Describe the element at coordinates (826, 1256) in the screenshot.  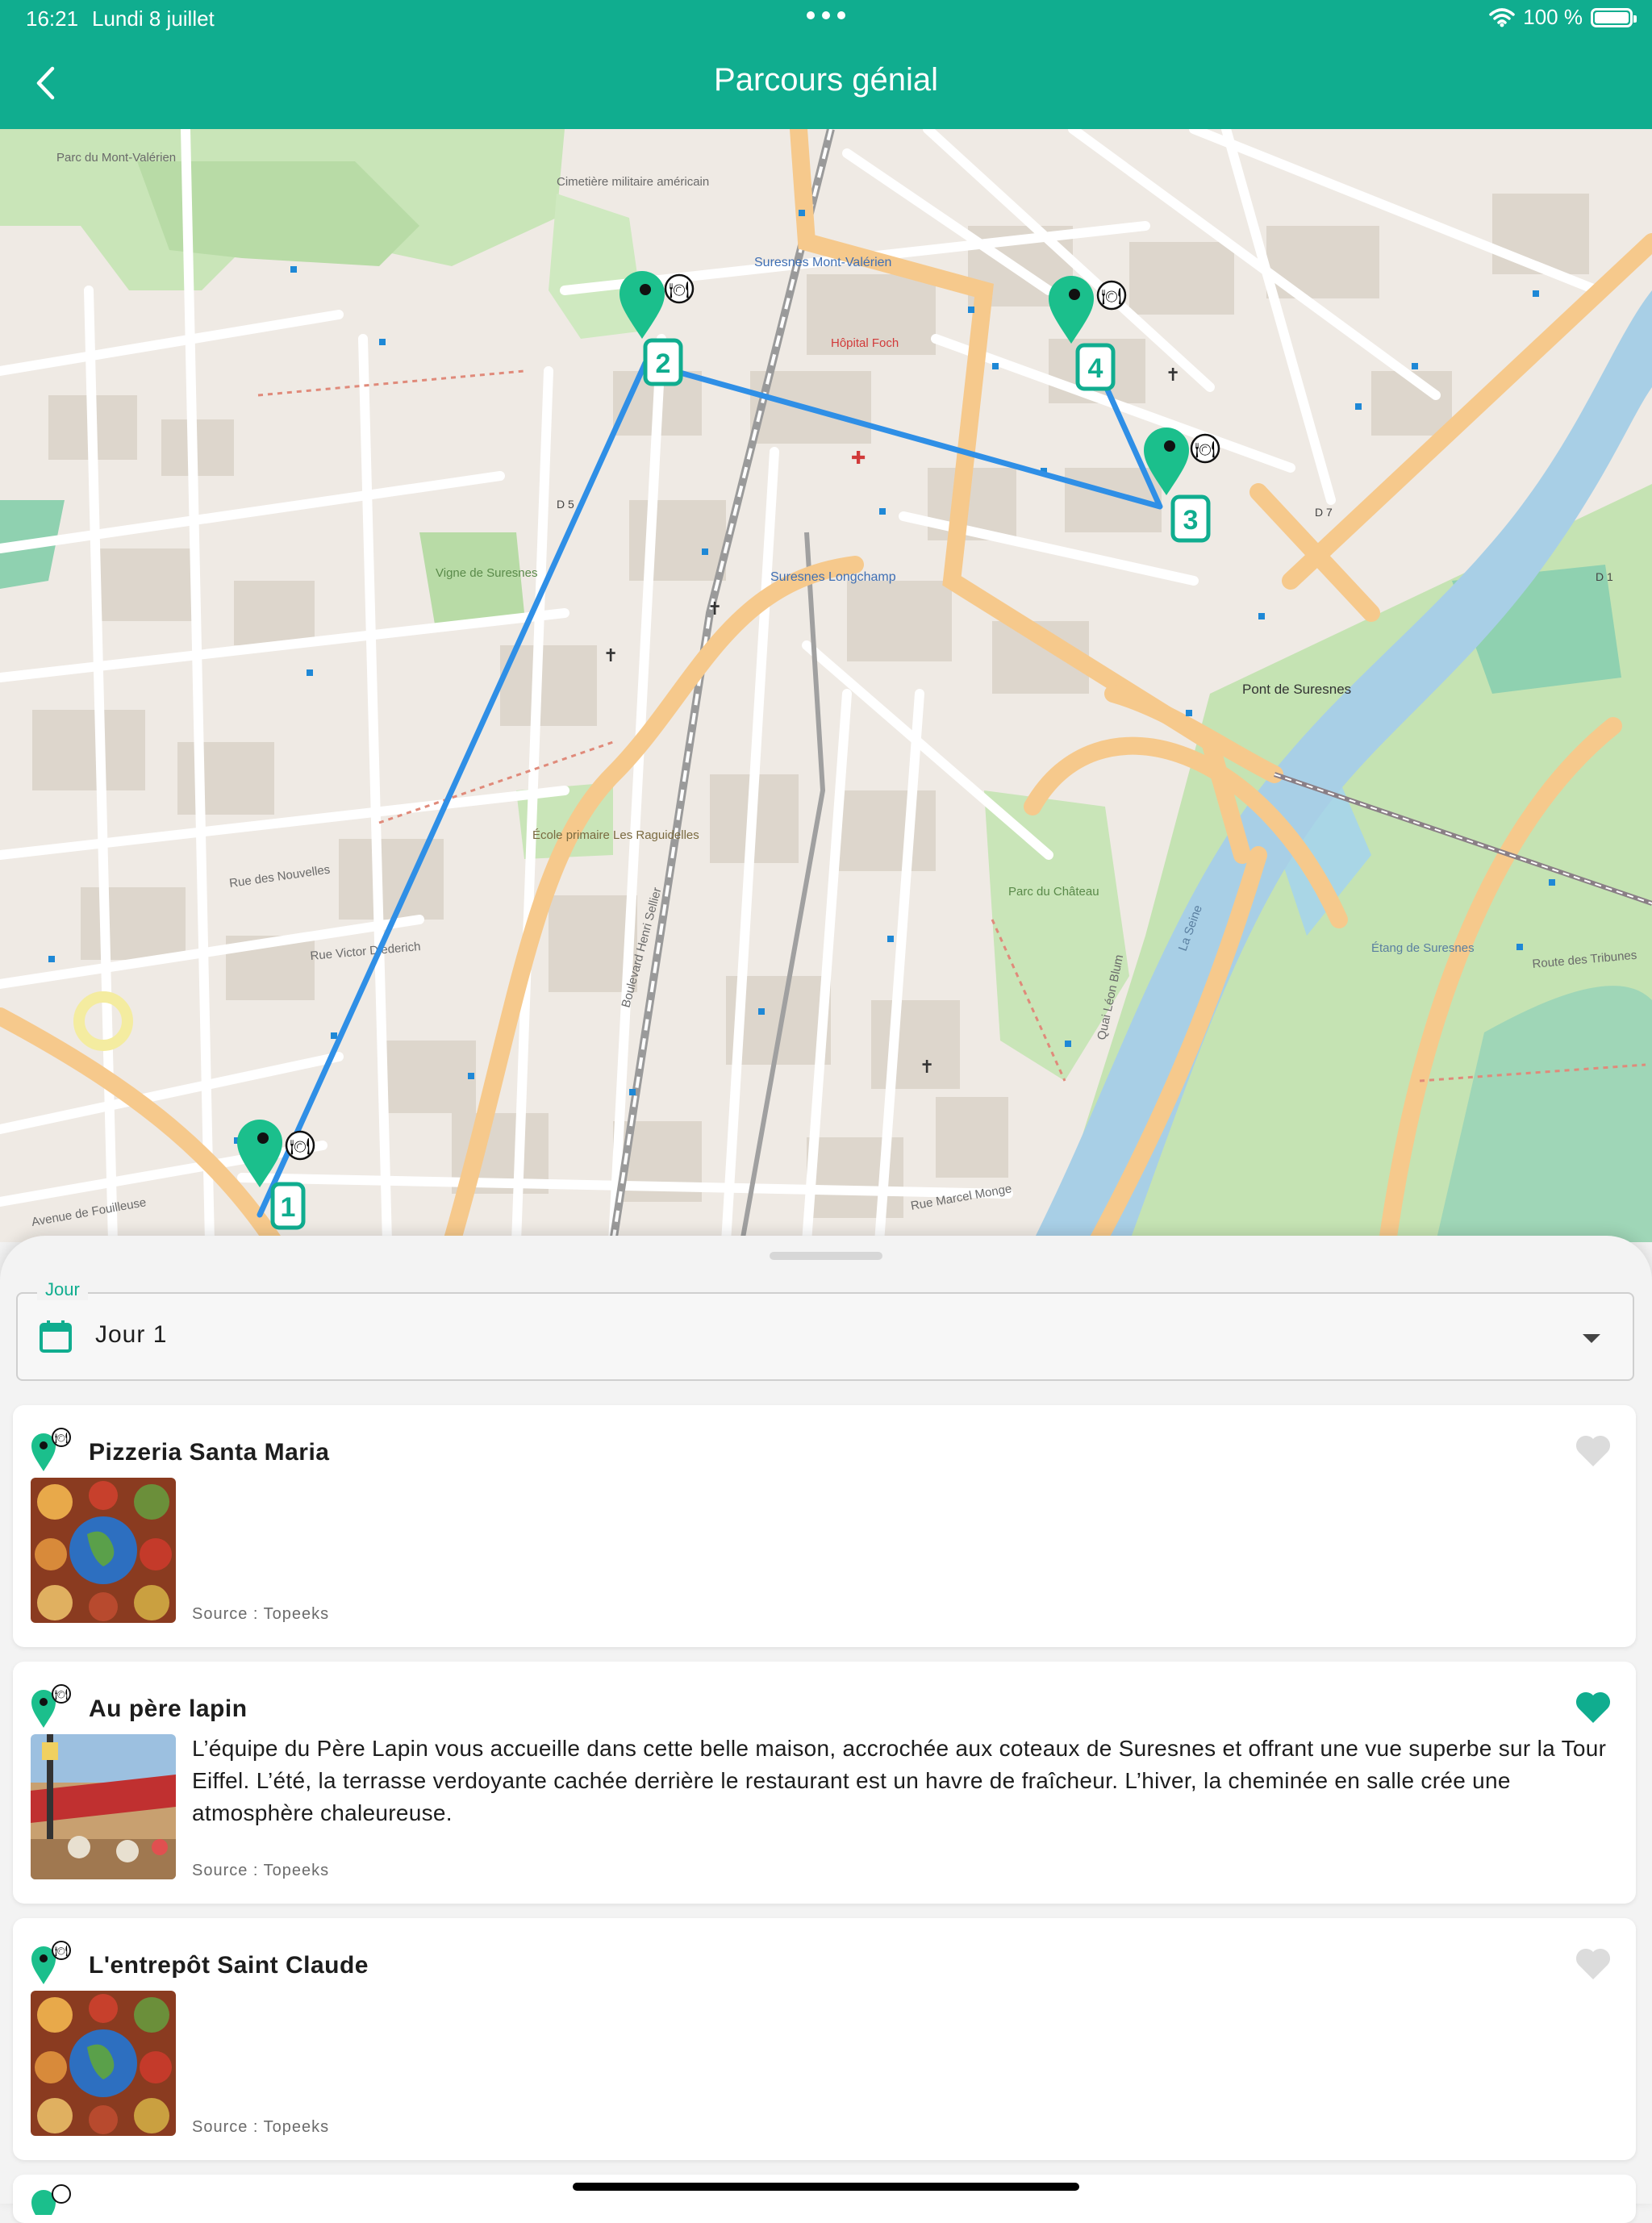
I see `sheet-handle` at that location.